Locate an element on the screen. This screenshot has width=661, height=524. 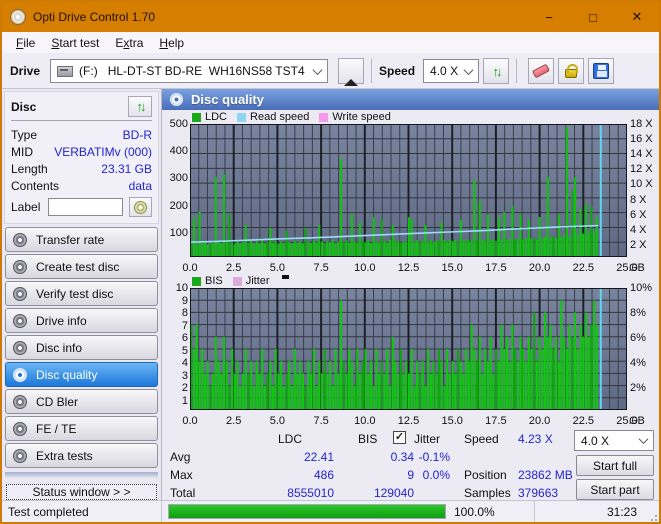
axis-label: 15.0 is located at coordinates (452, 421).